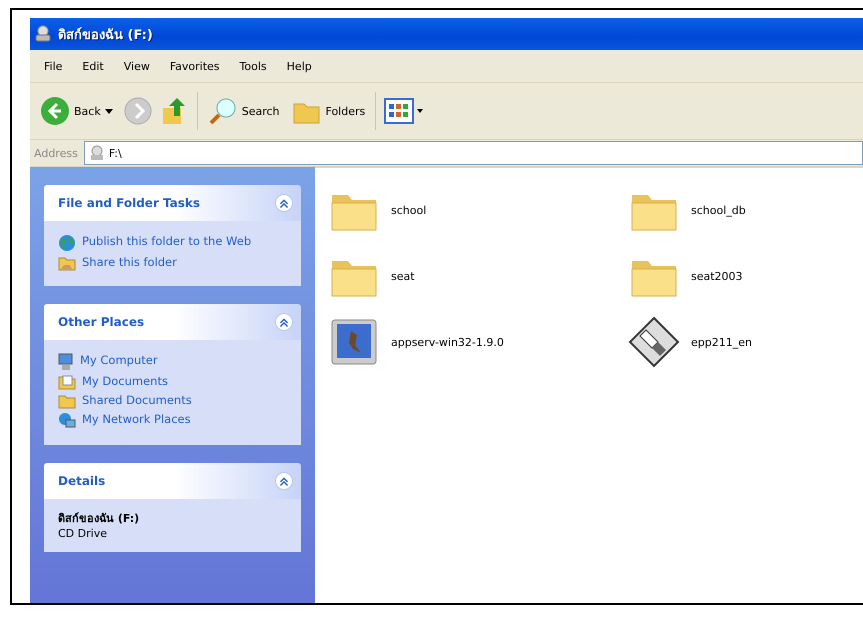  What do you see at coordinates (82, 481) in the screenshot?
I see `panel-title: Details` at bounding box center [82, 481].